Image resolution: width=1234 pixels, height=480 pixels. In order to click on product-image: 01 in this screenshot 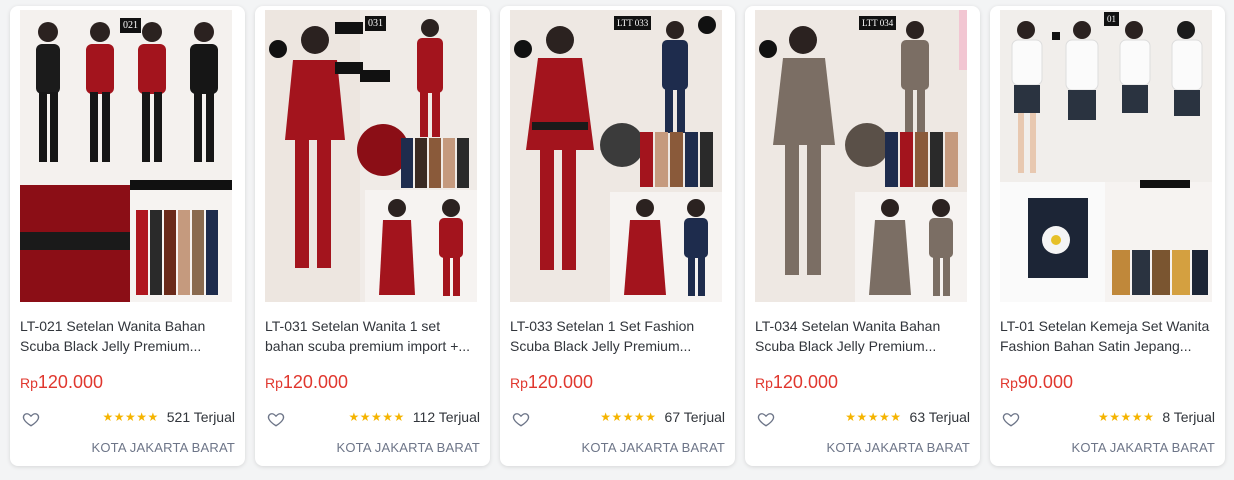, I will do `click(1106, 156)`.